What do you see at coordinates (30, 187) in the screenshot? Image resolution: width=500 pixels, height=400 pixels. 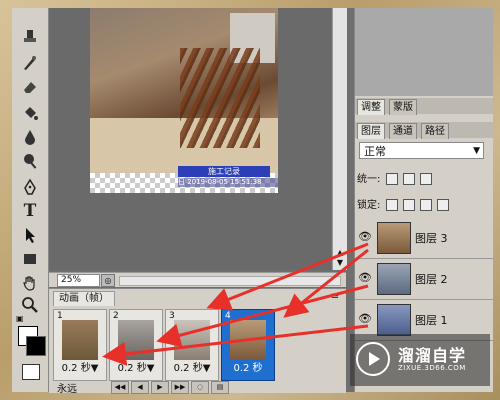 I see `pen-tool-icon` at bounding box center [30, 187].